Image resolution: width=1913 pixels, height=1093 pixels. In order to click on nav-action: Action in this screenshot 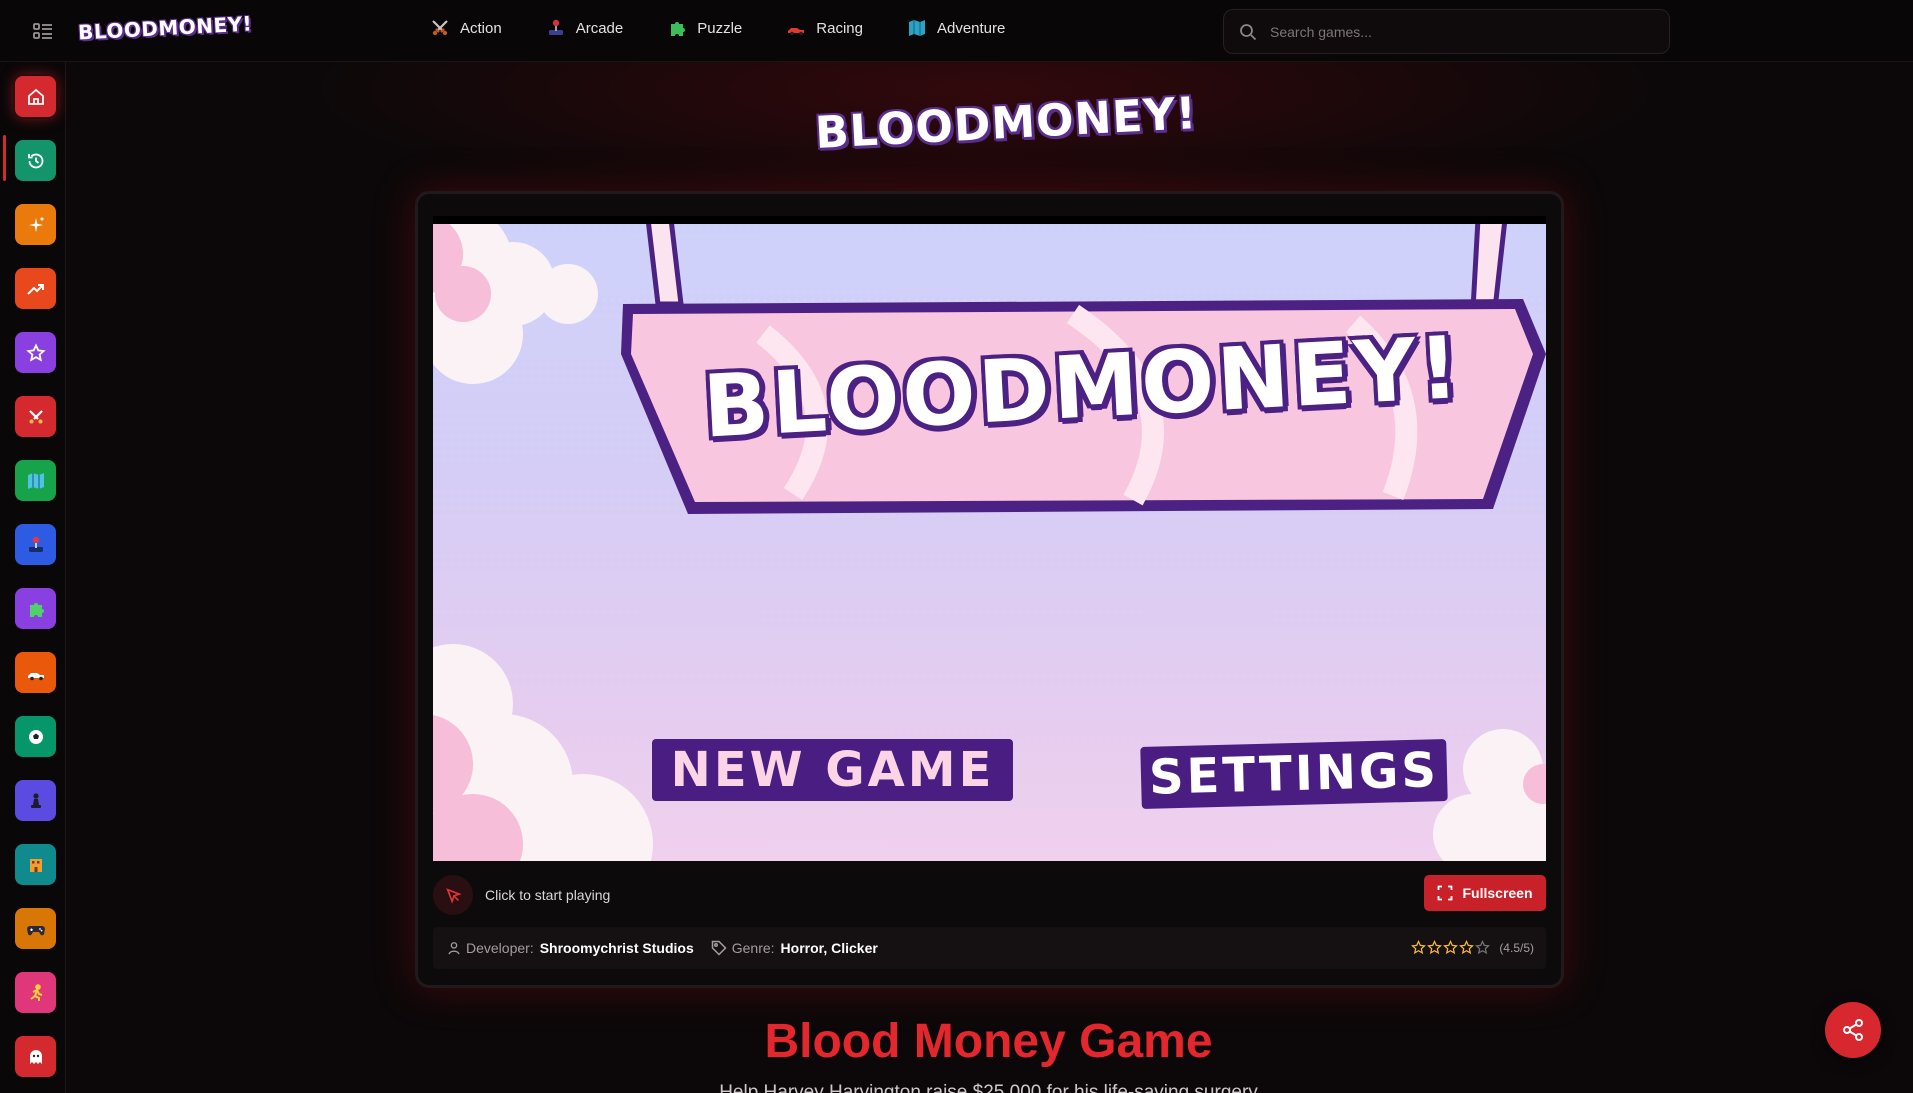, I will do `click(466, 28)`.